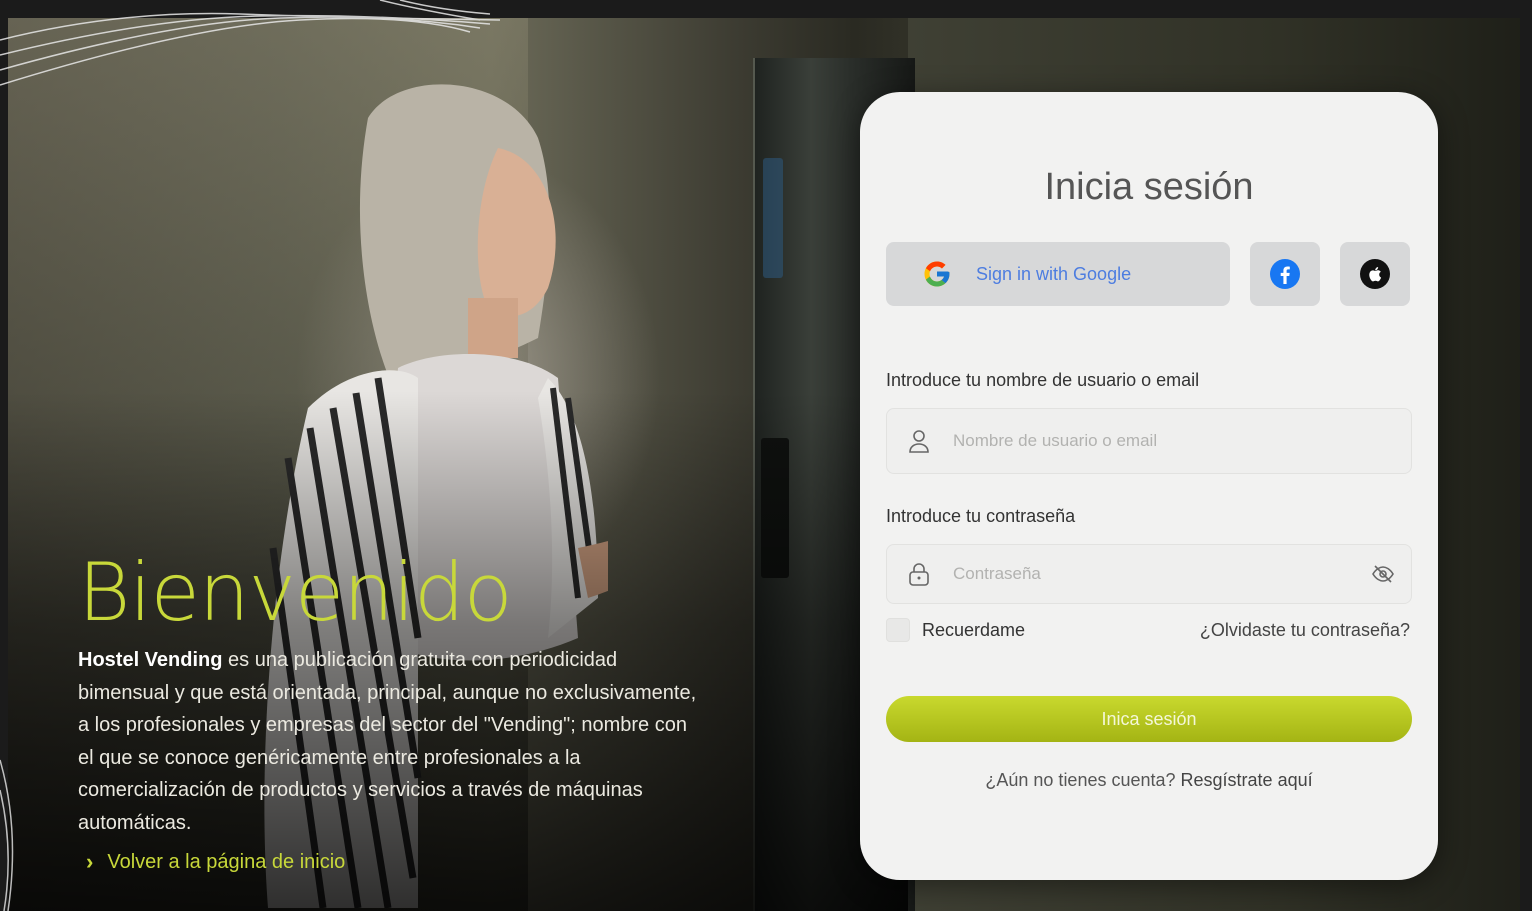 Image resolution: width=1532 pixels, height=911 pixels. I want to click on decorative-lines-left, so click(7, 835).